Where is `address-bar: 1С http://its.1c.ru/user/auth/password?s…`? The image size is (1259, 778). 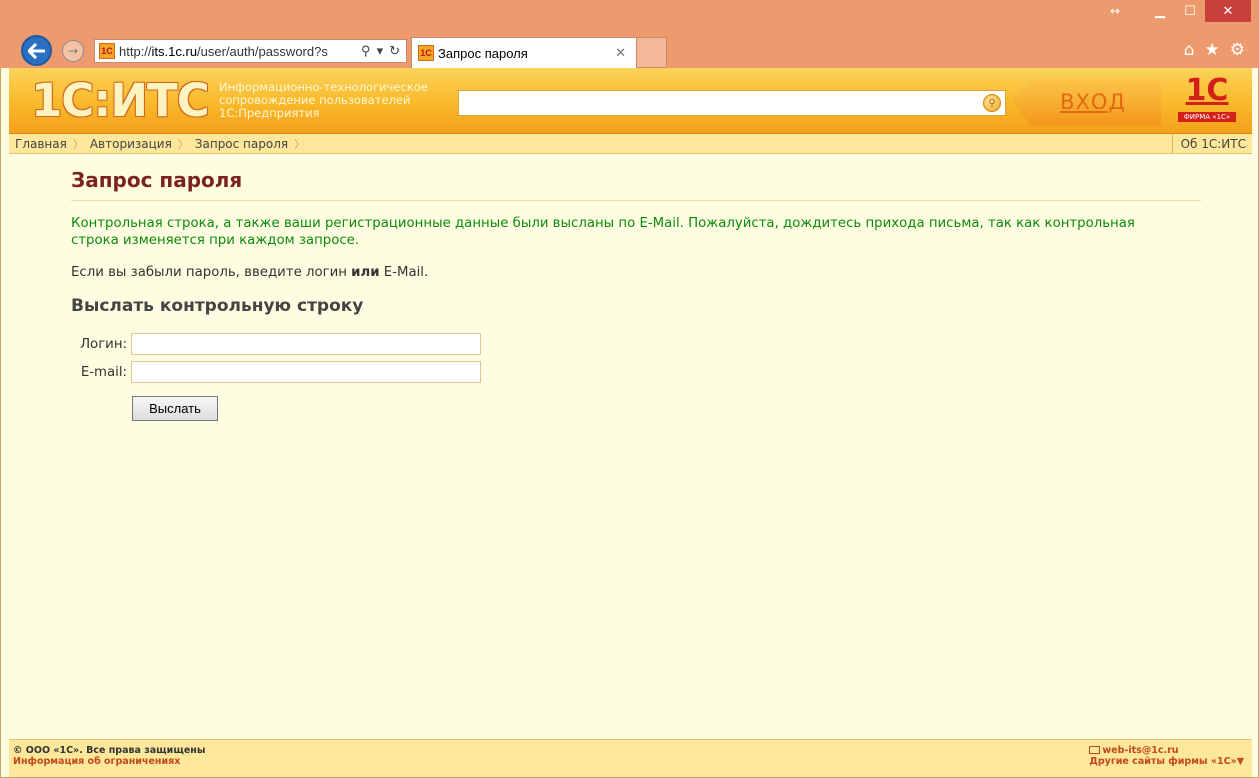 address-bar: 1С http://its.1c.ru/user/auth/password?s… is located at coordinates (250, 51).